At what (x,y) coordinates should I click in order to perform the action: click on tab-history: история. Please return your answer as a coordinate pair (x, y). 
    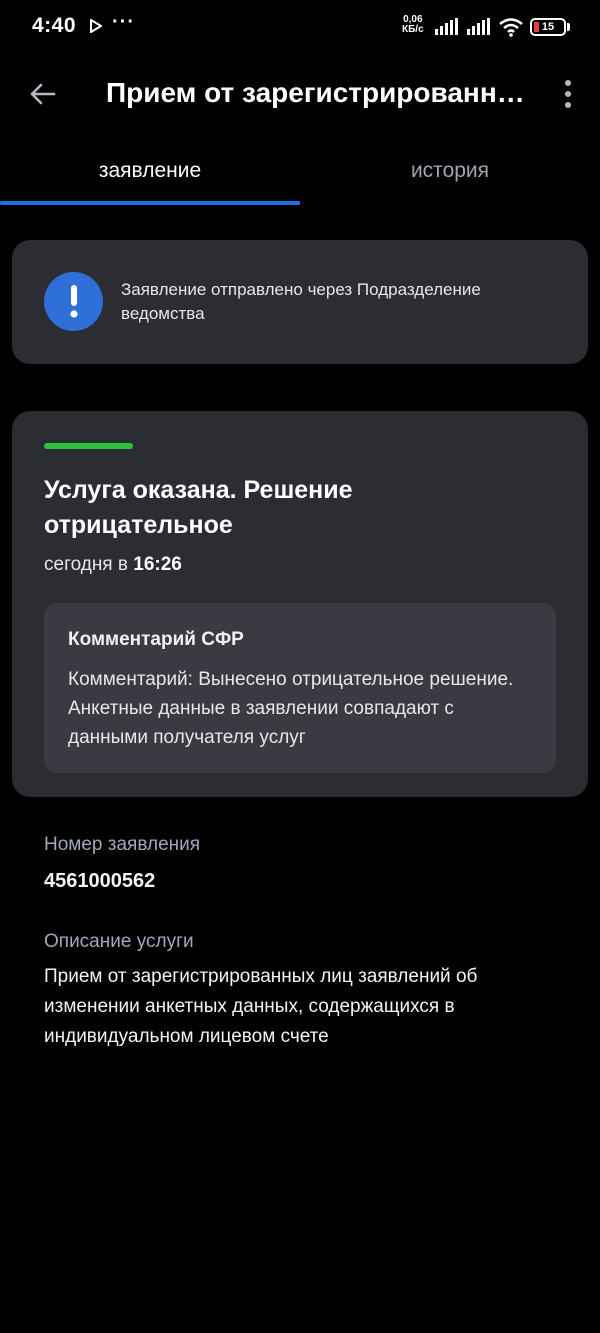
    Looking at the image, I should click on (450, 171).